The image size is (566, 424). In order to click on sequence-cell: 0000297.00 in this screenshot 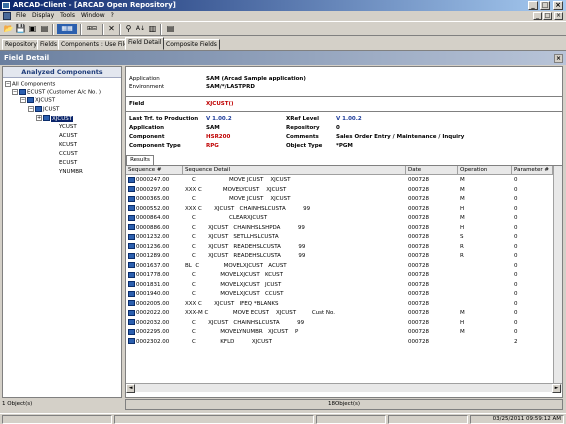, I will do `click(155, 191)`.